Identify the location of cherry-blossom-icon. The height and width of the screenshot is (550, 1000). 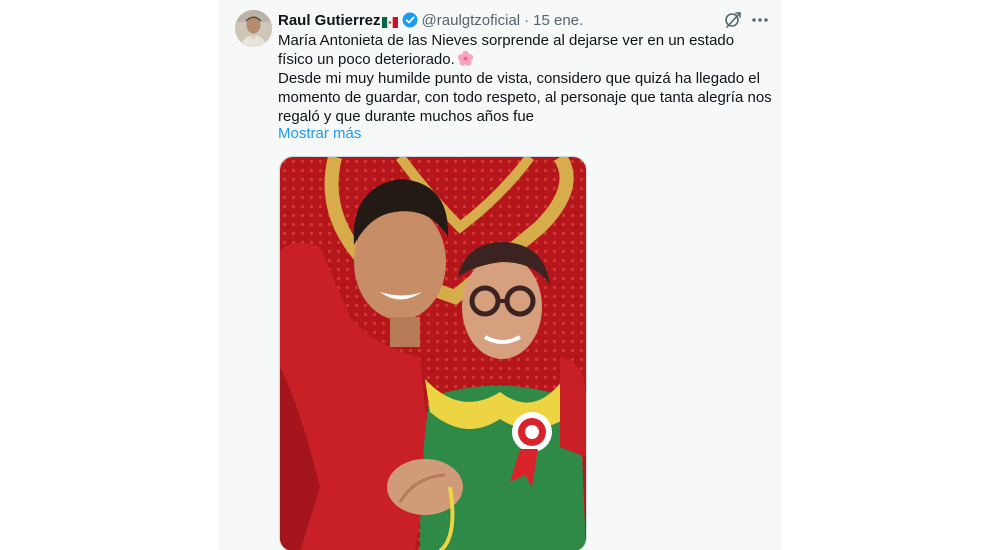
(465, 58).